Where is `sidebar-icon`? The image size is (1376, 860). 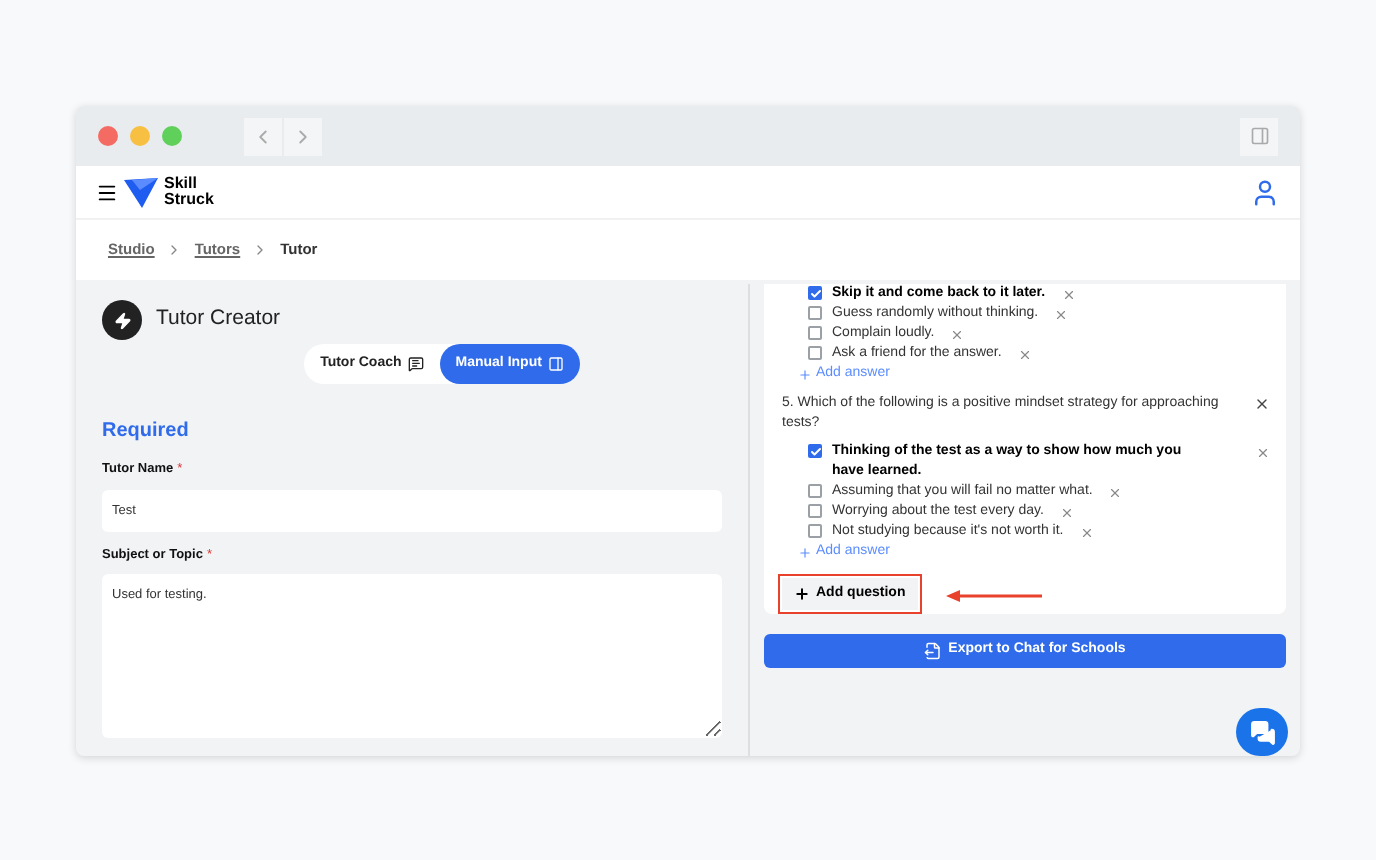 sidebar-icon is located at coordinates (1259, 136).